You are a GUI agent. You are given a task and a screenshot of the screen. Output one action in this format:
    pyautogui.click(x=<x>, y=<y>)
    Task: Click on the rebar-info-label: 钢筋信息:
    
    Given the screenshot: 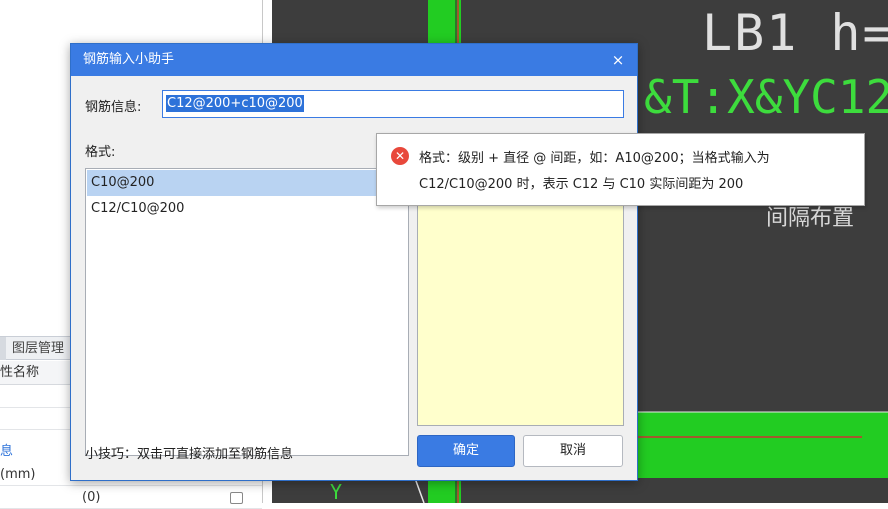 What is the action you would take?
    pyautogui.click(x=113, y=107)
    